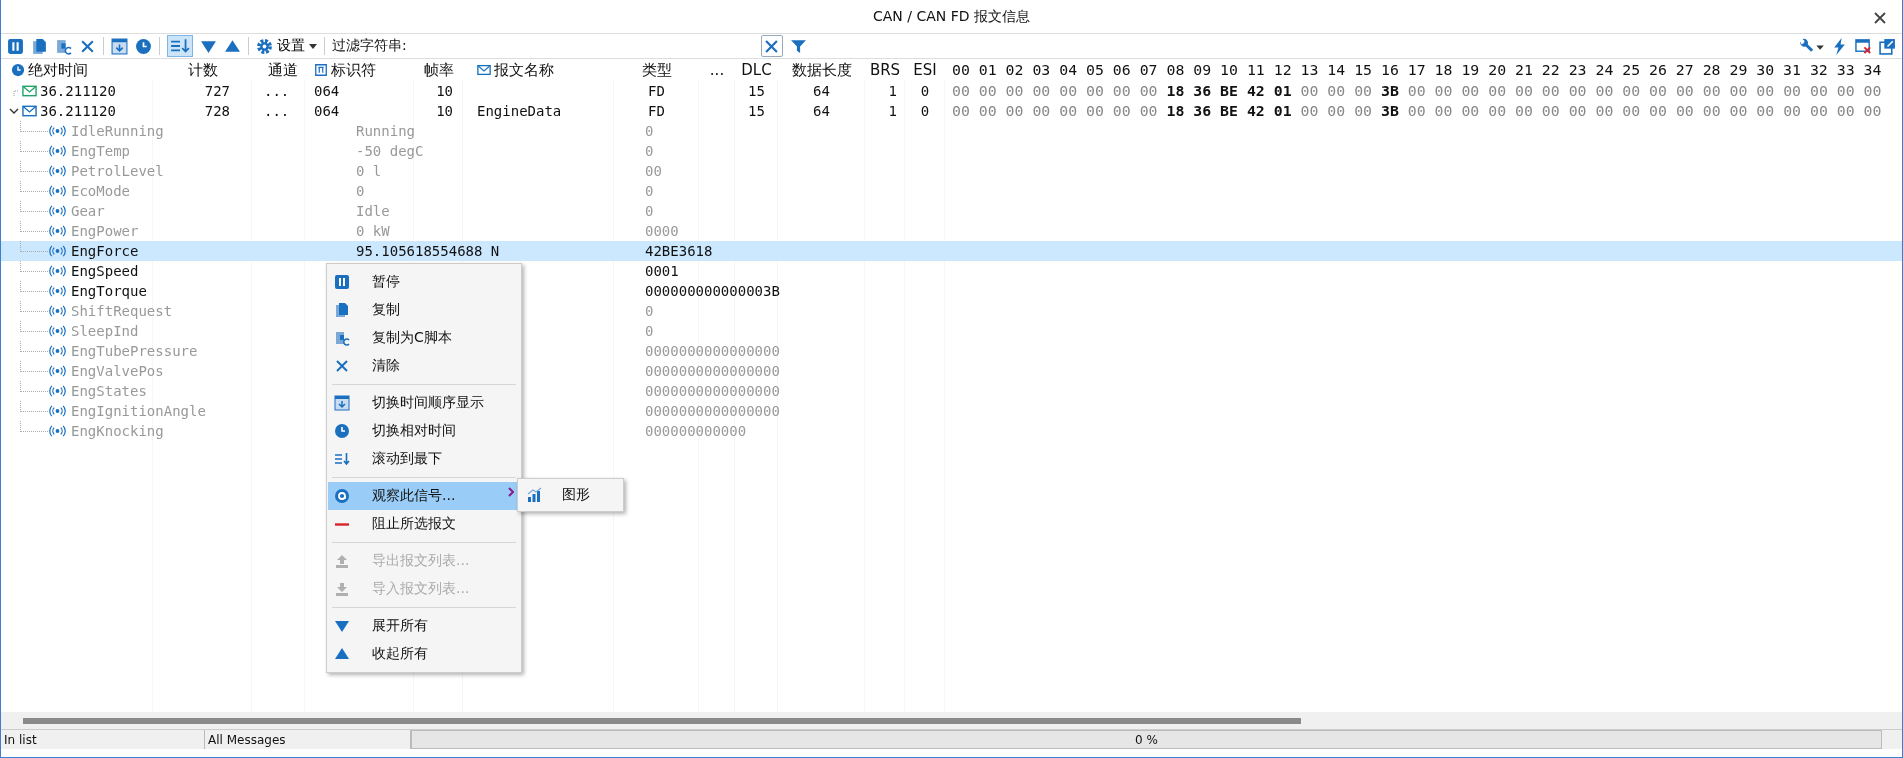 This screenshot has height=758, width=1903. Describe the element at coordinates (105, 331) in the screenshot. I see `signal-name: SleepInd` at that location.